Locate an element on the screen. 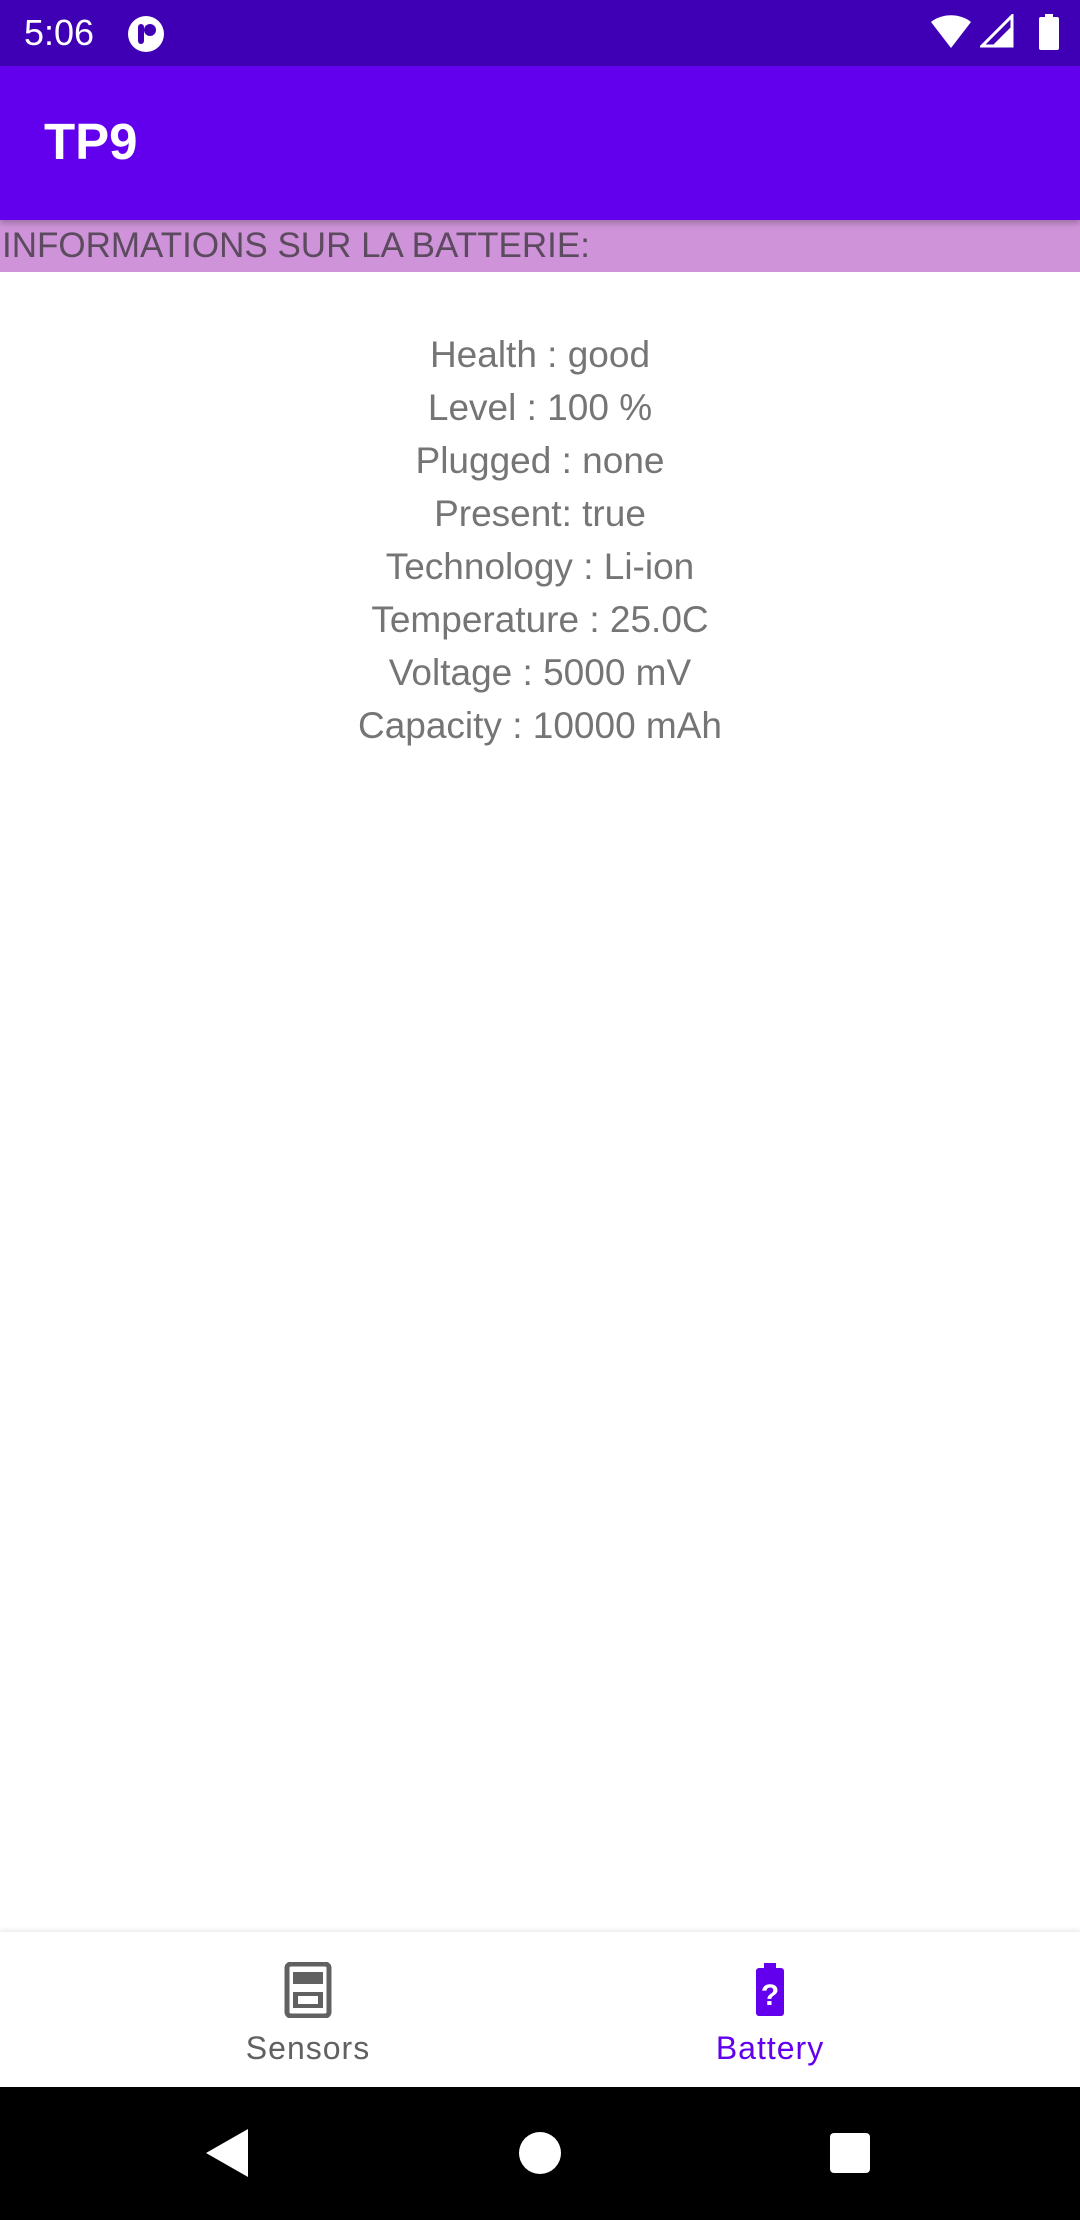 This screenshot has width=1080, height=2220. back-icon is located at coordinates (230, 2153).